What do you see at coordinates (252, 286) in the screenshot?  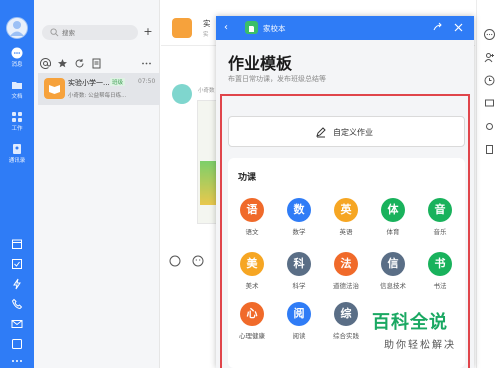 I see `subject-label: 美术` at bounding box center [252, 286].